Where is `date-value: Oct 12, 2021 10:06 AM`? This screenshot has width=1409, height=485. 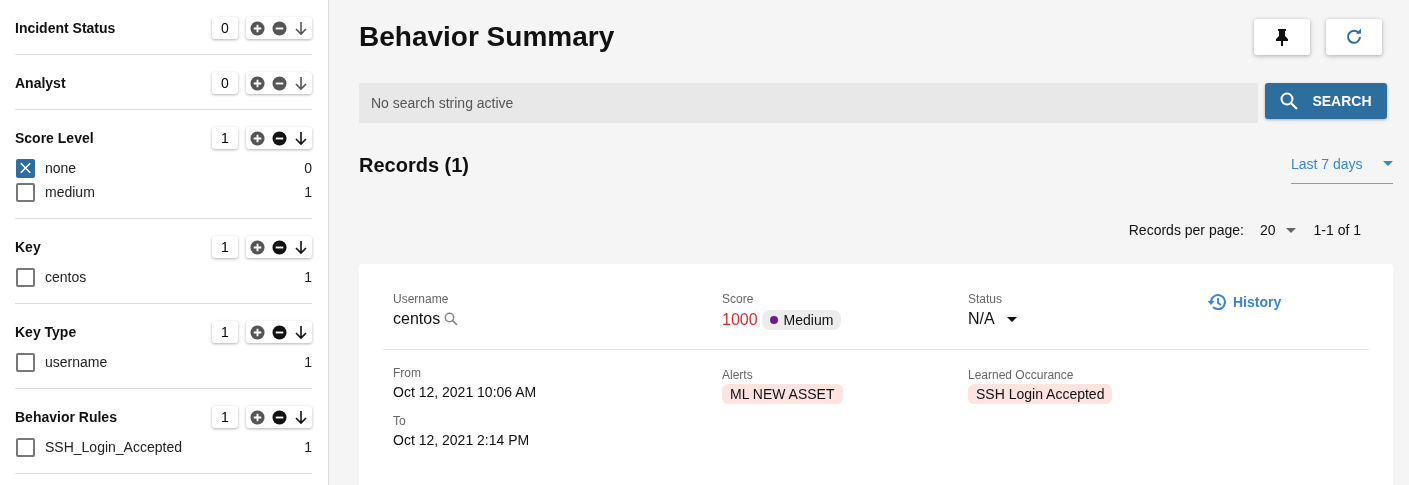
date-value: Oct 12, 2021 10:06 AM is located at coordinates (465, 392).